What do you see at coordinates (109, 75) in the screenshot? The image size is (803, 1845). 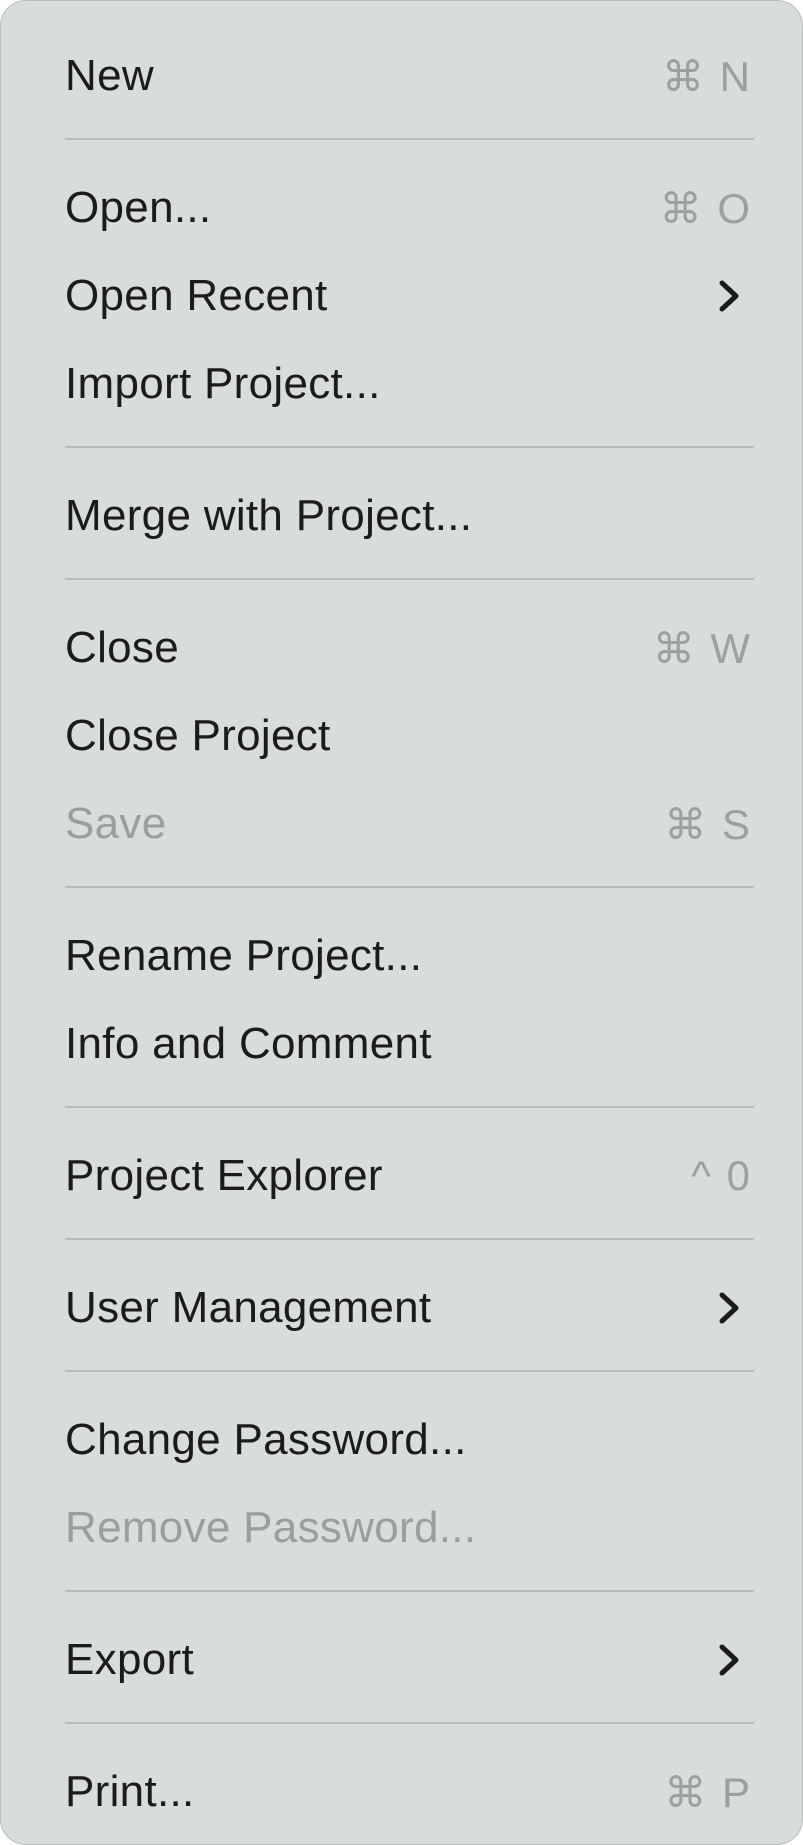 I see `menu-item-label: New` at bounding box center [109, 75].